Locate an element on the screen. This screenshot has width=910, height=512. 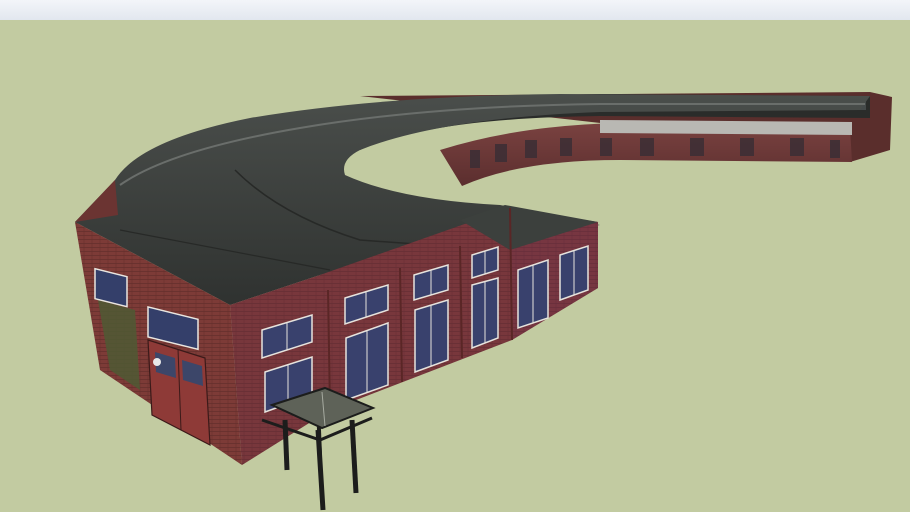
outer-curved-wall is located at coordinates (96, 201).